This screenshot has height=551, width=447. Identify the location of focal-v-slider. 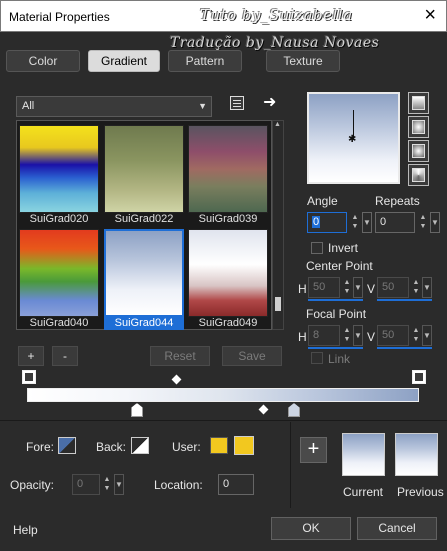
(404, 348).